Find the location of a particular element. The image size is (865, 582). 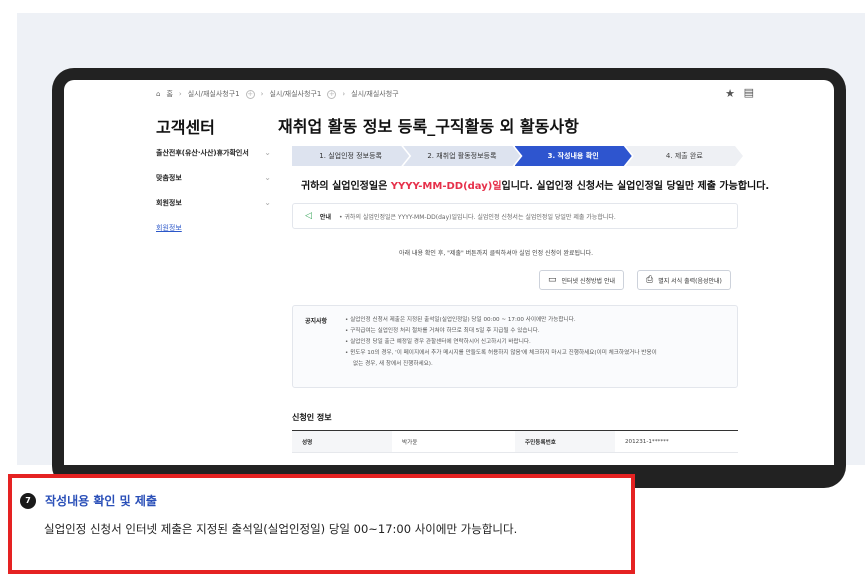

caption-title: 작성내용 확인 및 제출 is located at coordinates (101, 501).